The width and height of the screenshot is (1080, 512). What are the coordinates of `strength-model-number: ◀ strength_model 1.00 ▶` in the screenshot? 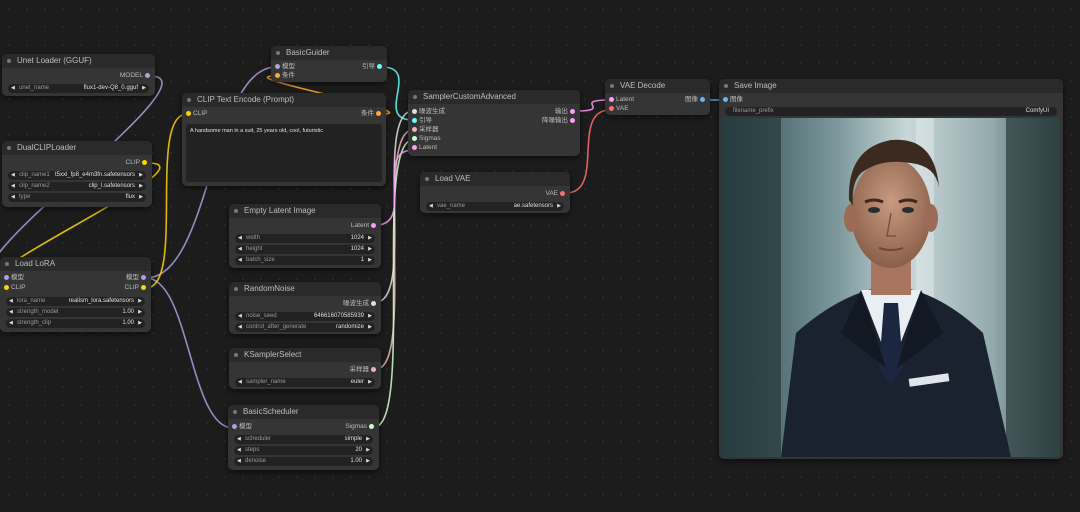 It's located at (75, 312).